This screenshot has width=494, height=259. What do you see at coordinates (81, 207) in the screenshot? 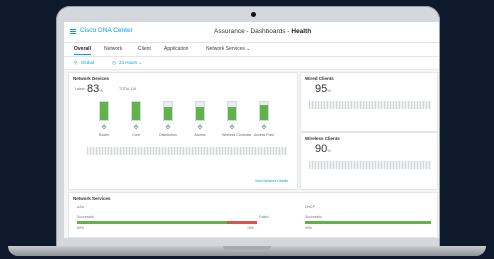
I see `aaa-label: AAA` at bounding box center [81, 207].